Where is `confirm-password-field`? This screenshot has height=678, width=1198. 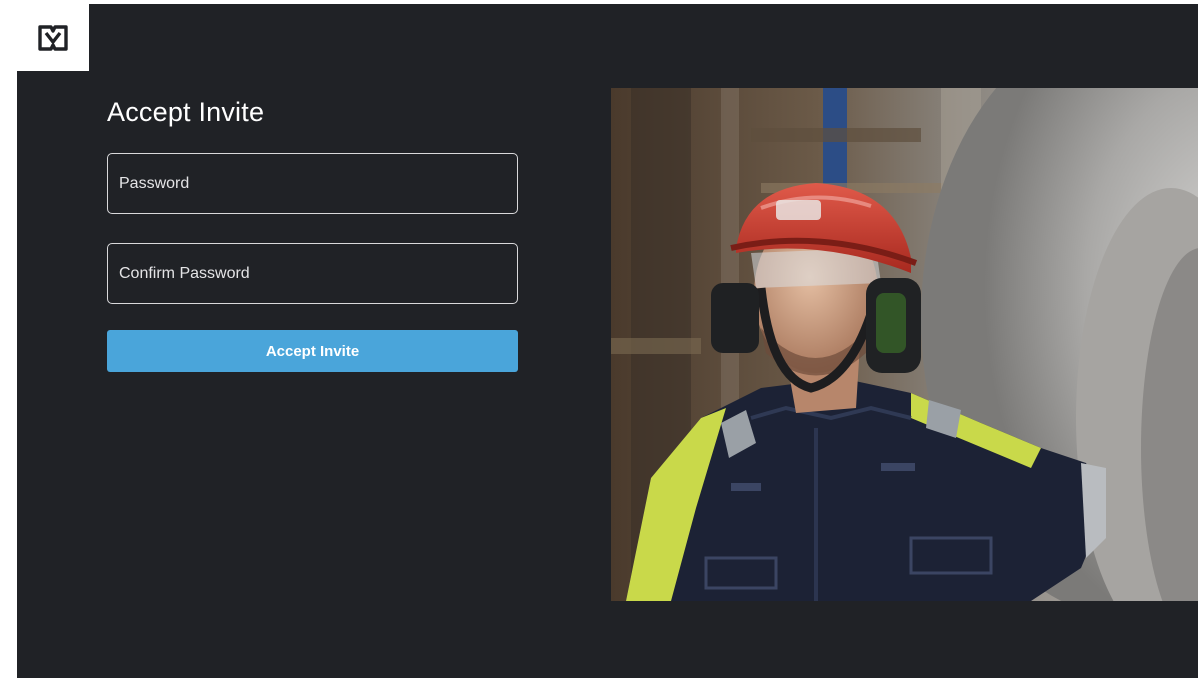 confirm-password-field is located at coordinates (312, 273).